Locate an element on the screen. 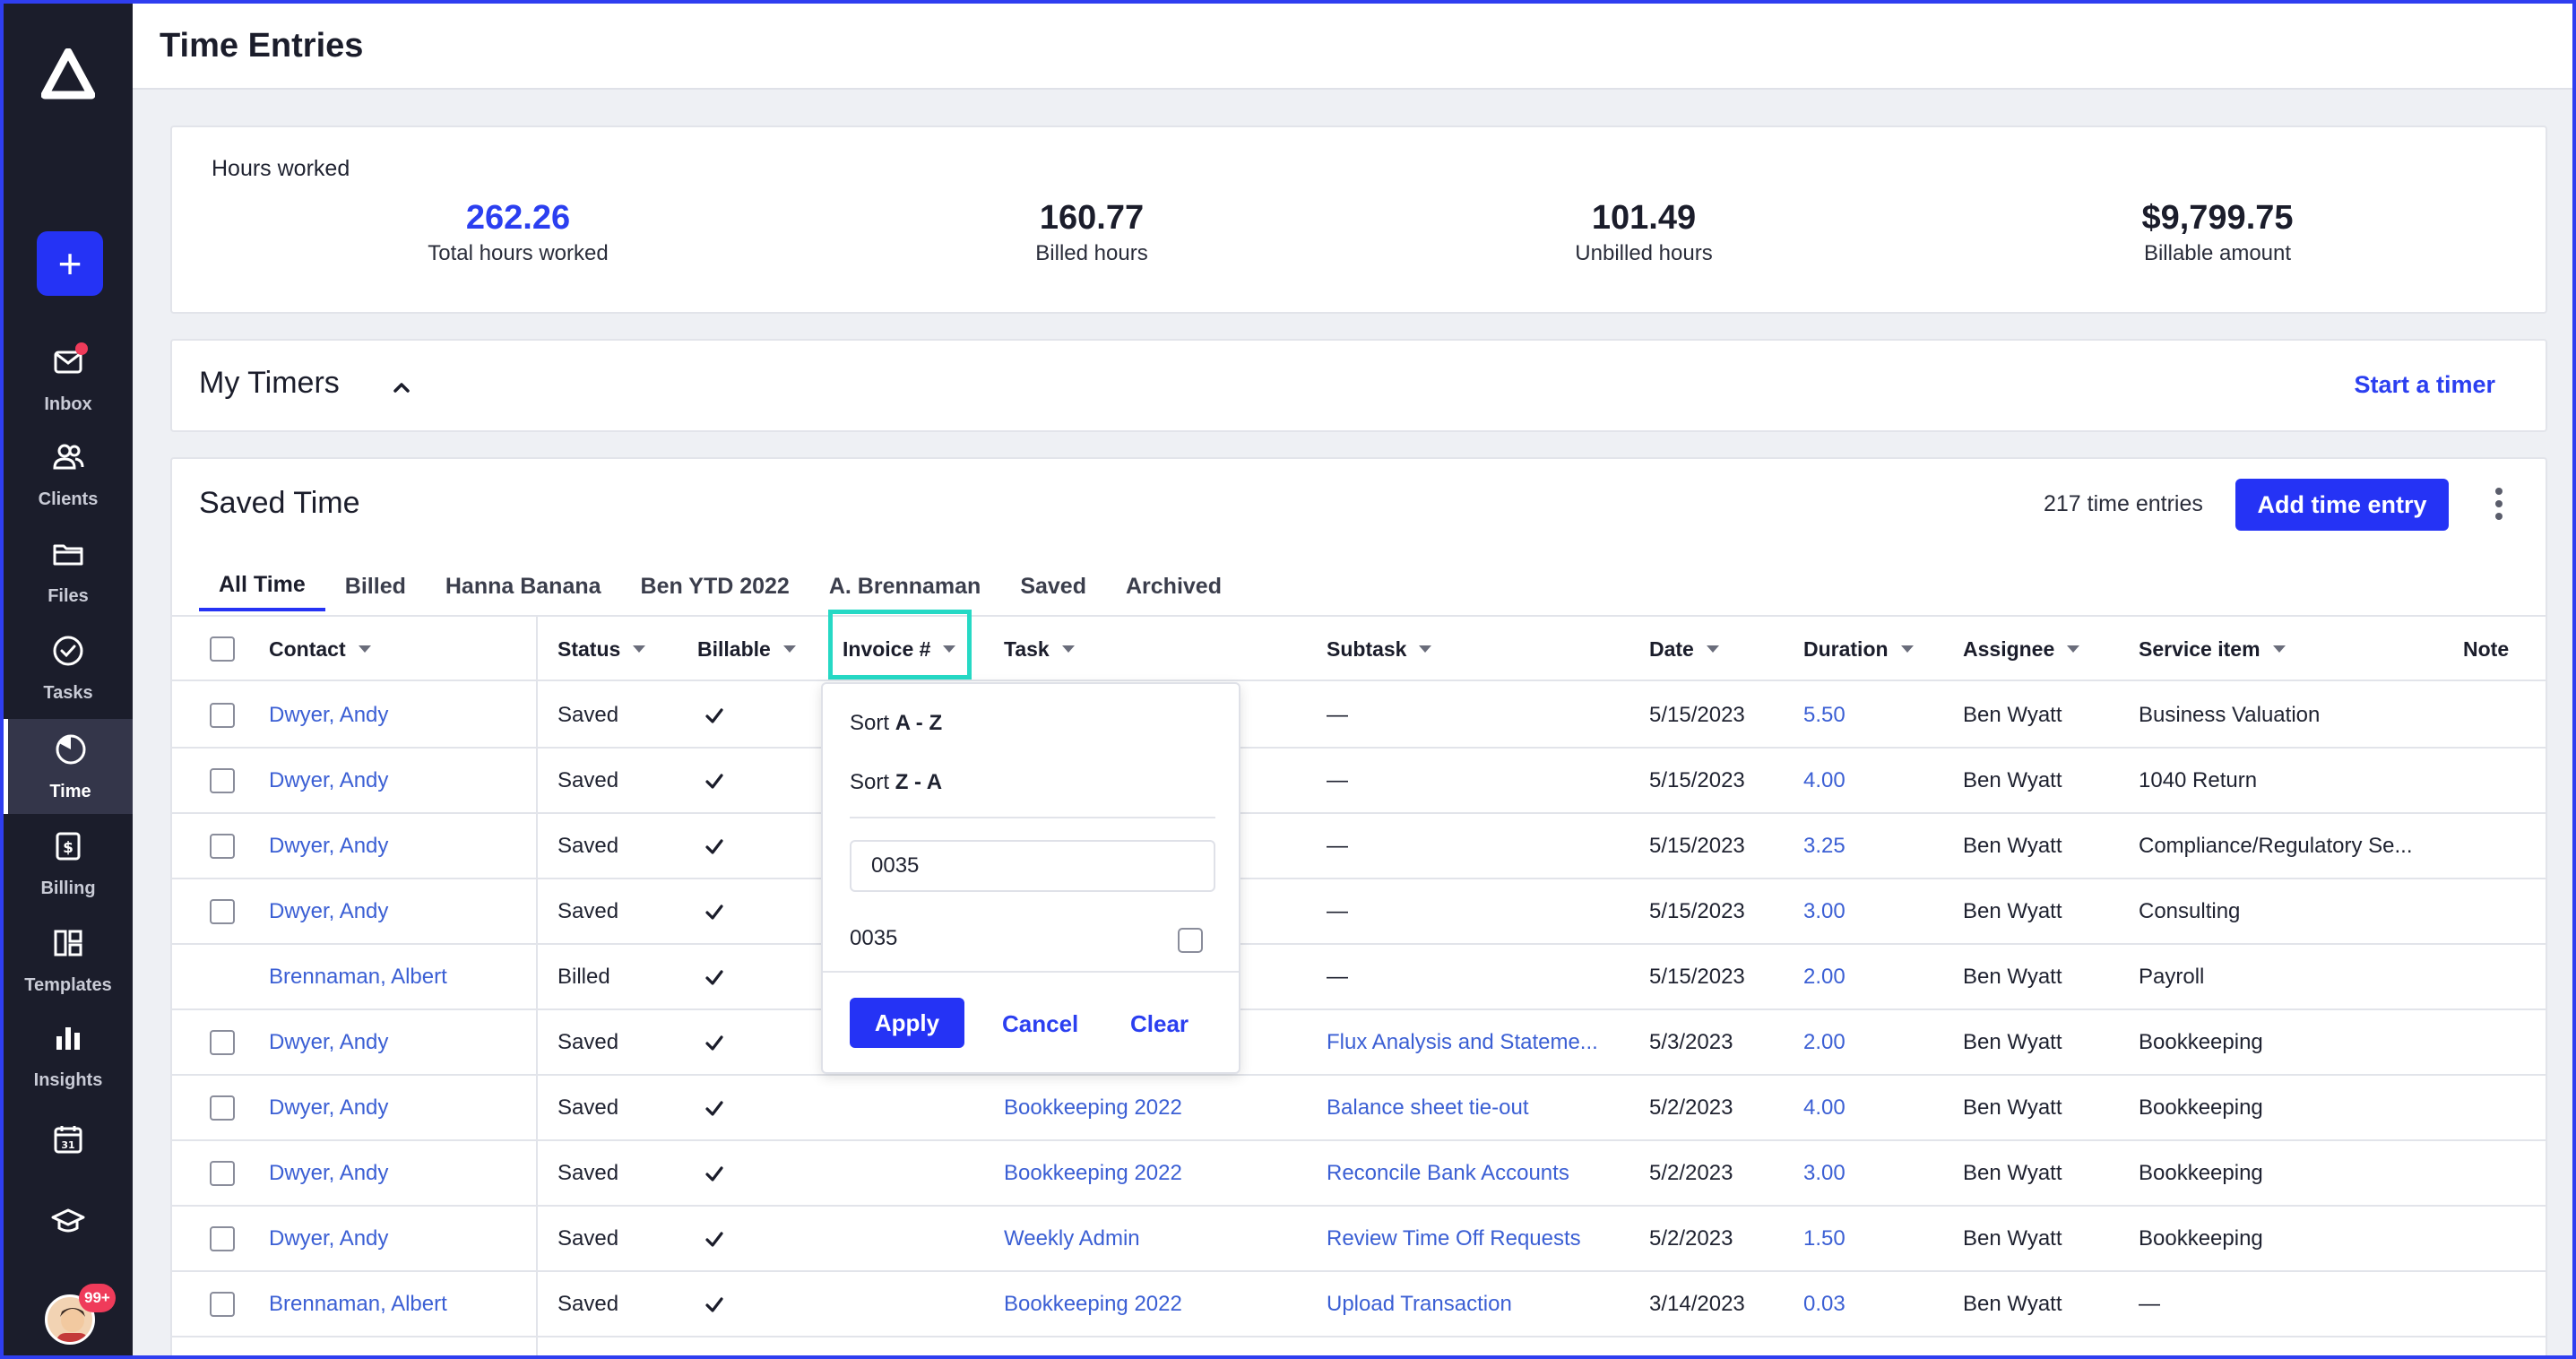  more-options-icon is located at coordinates (2499, 504).